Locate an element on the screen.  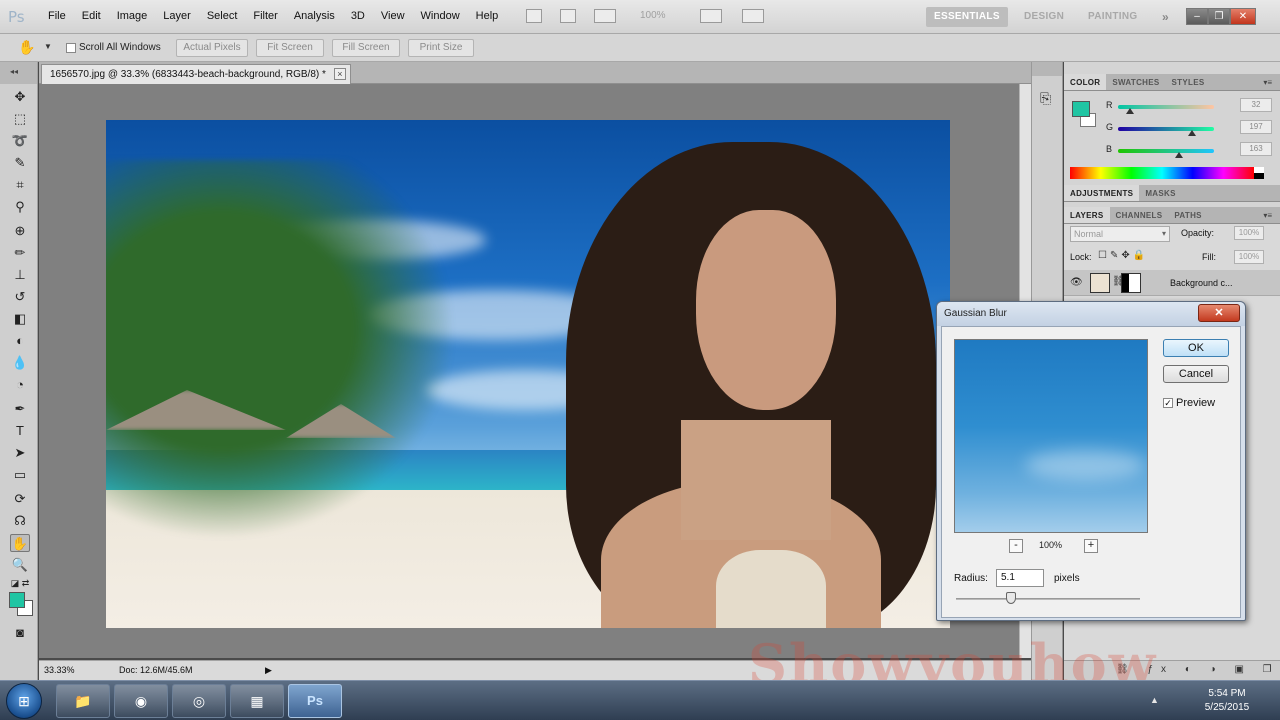
close-icon: × is located at coordinates (339, 74).